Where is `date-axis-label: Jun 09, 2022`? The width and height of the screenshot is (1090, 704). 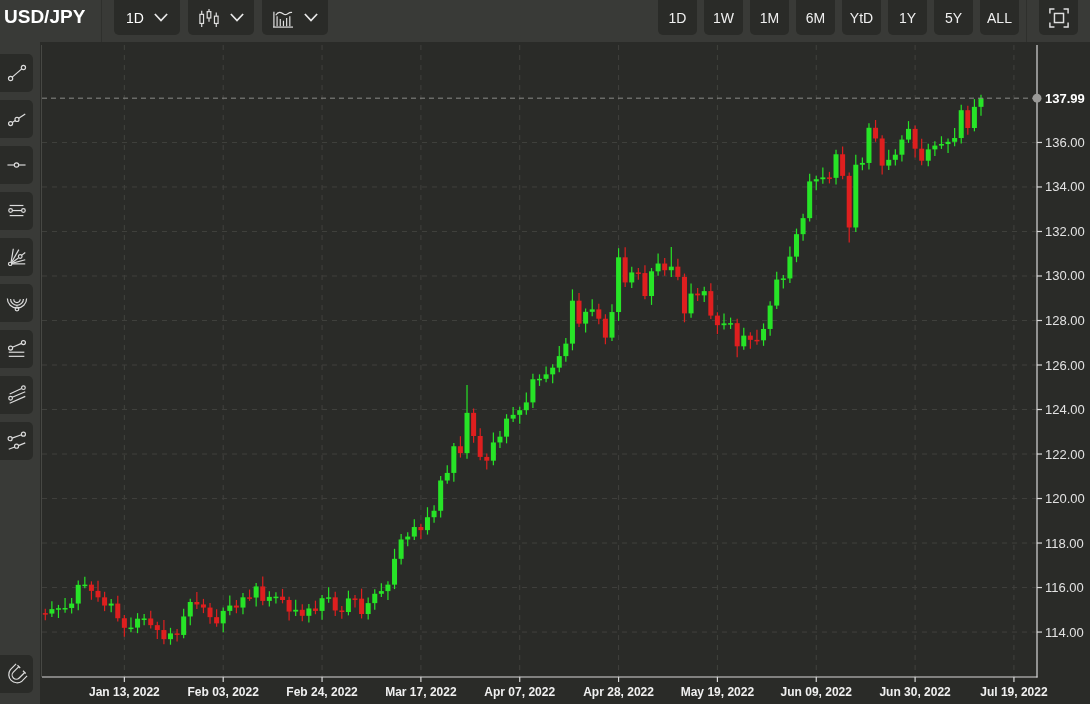
date-axis-label: Jun 09, 2022 is located at coordinates (816, 692).